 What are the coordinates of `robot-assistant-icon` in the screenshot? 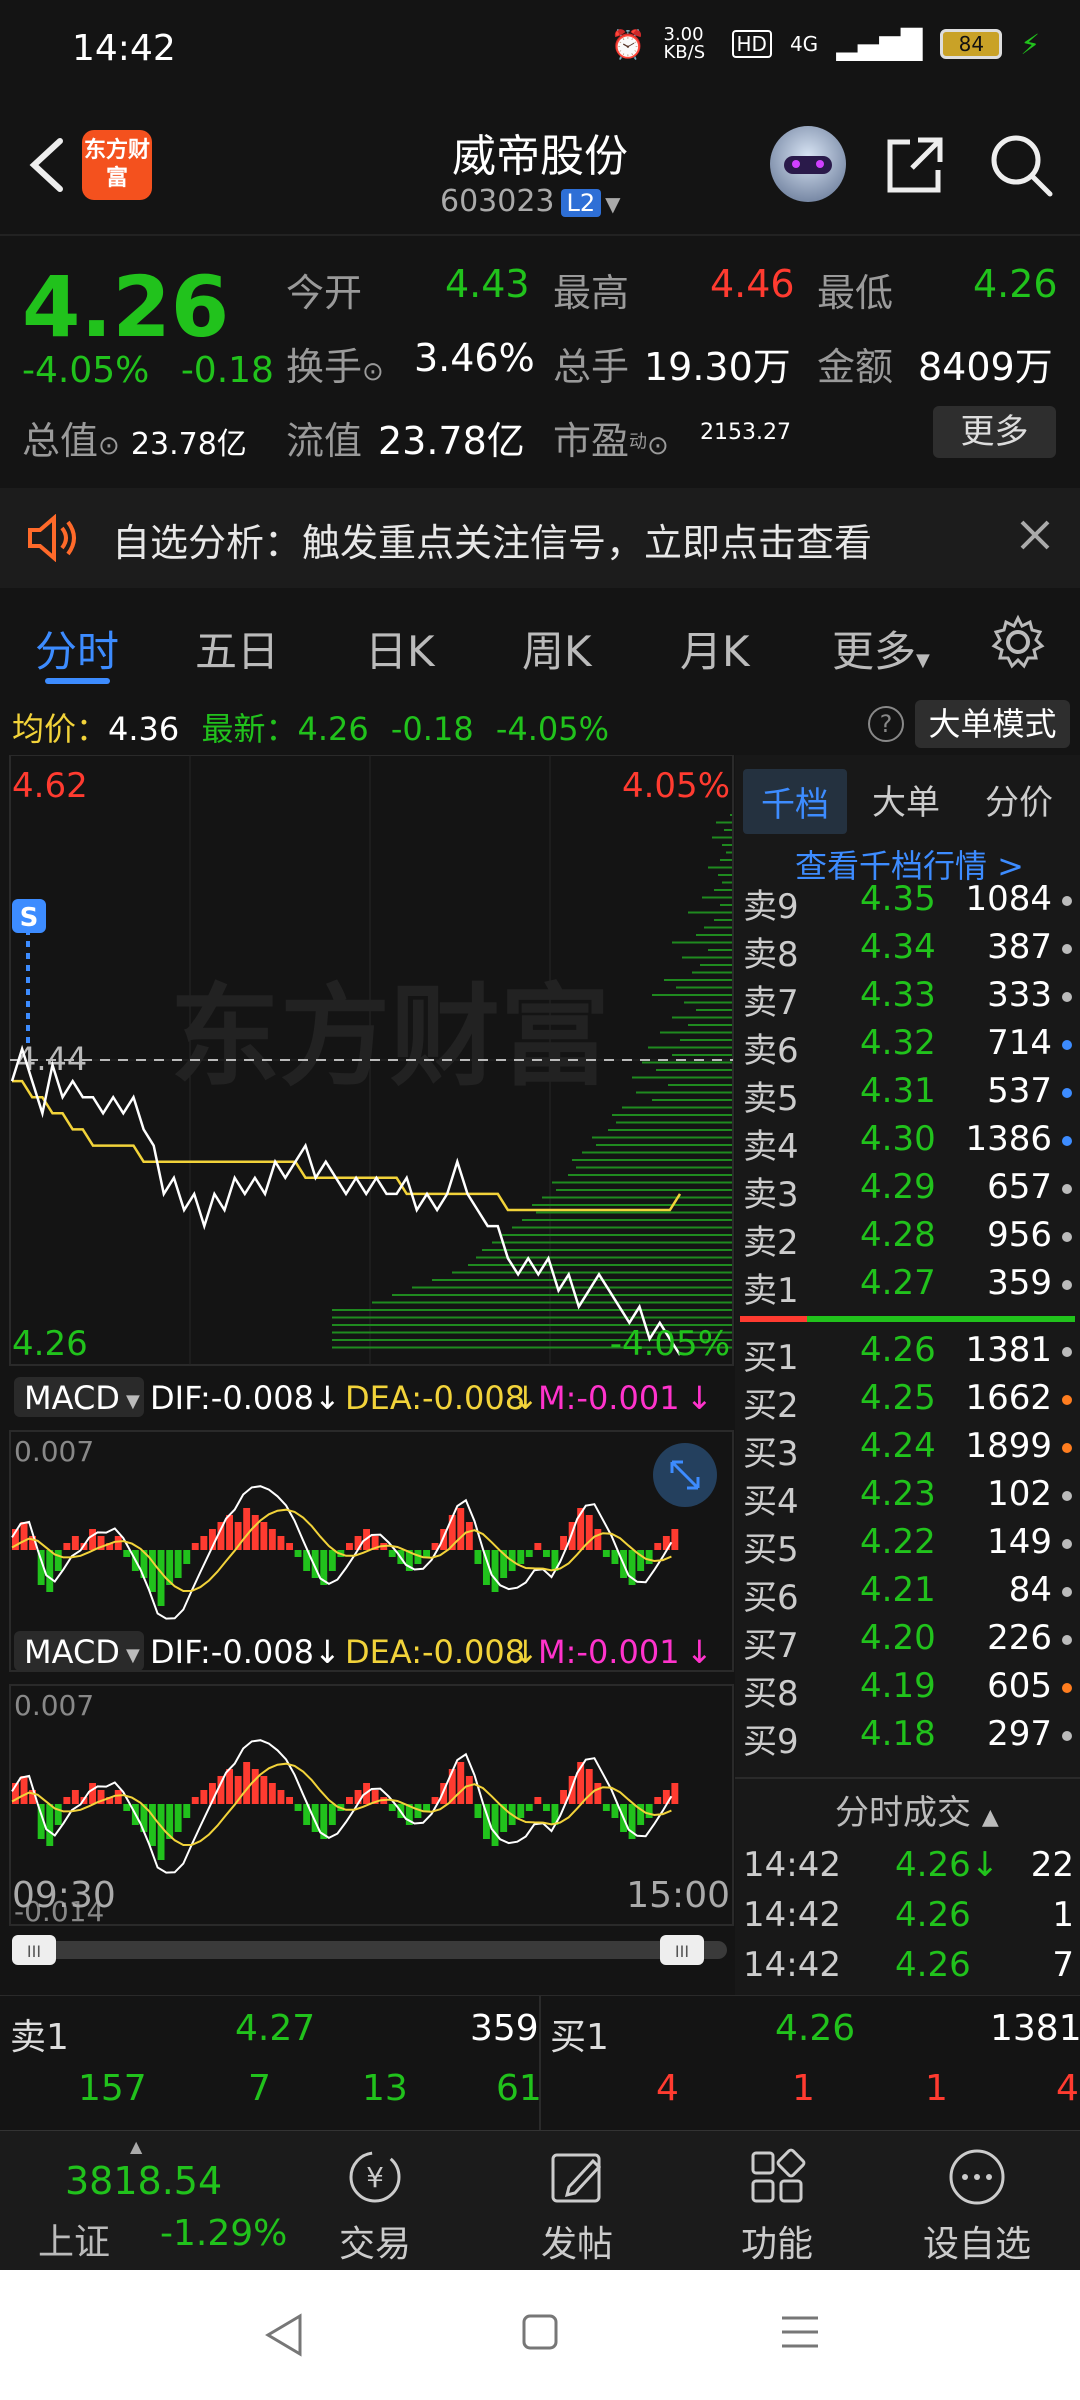 It's located at (808, 164).